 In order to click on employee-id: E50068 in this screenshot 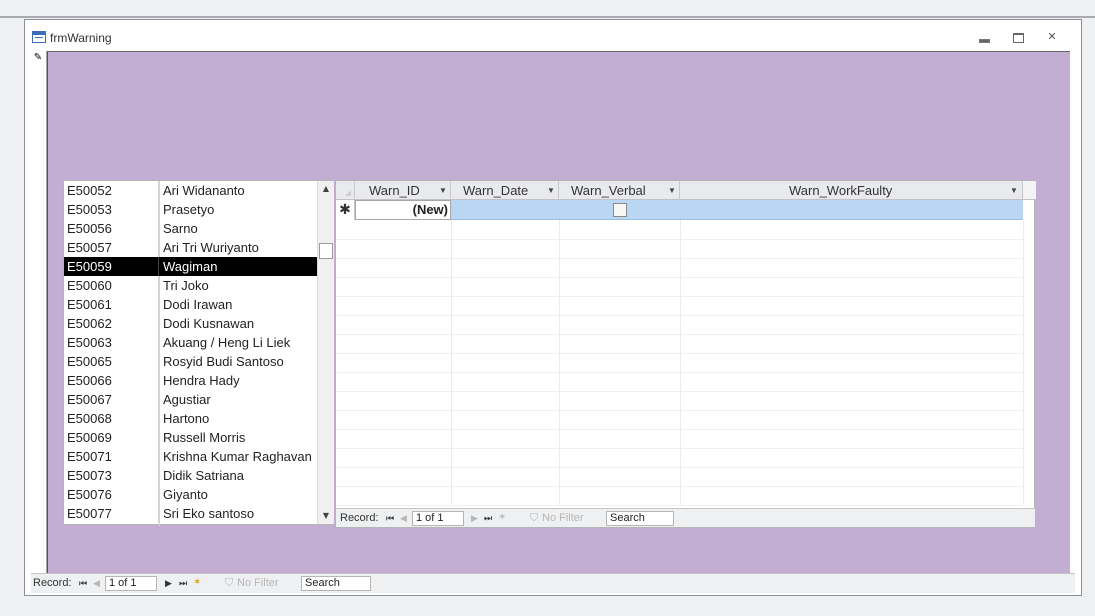, I will do `click(113, 418)`.